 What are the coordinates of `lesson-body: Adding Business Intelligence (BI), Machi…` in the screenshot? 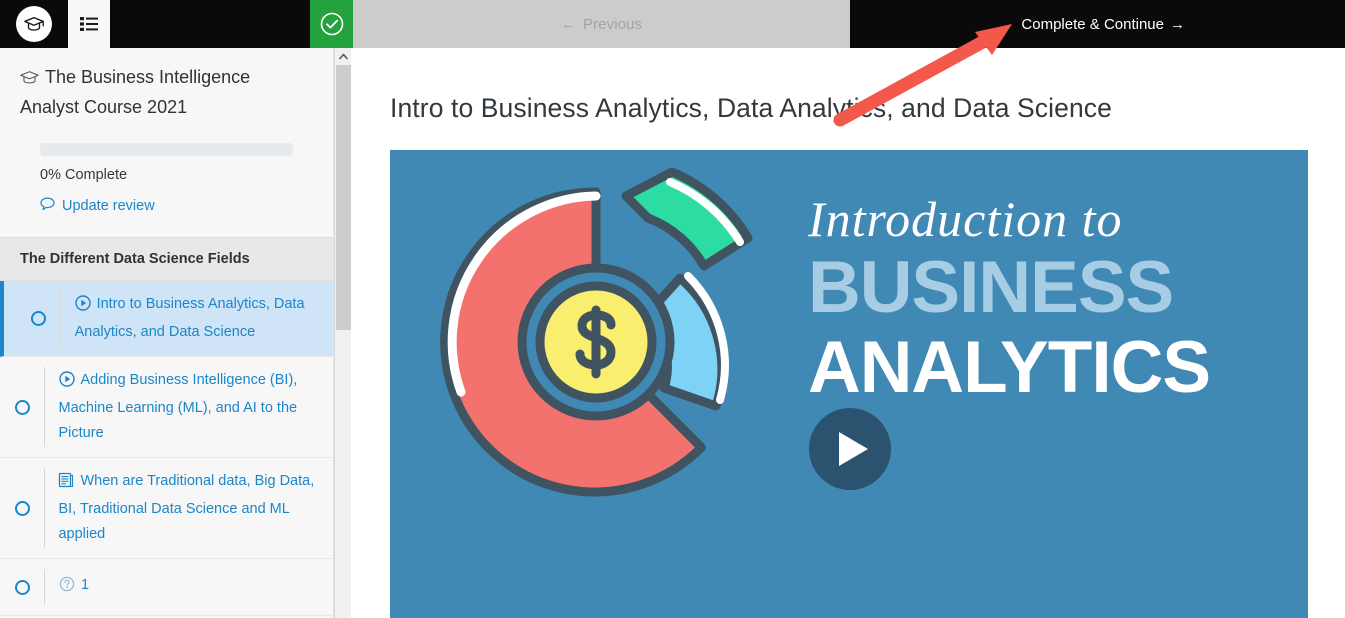 It's located at (189, 407).